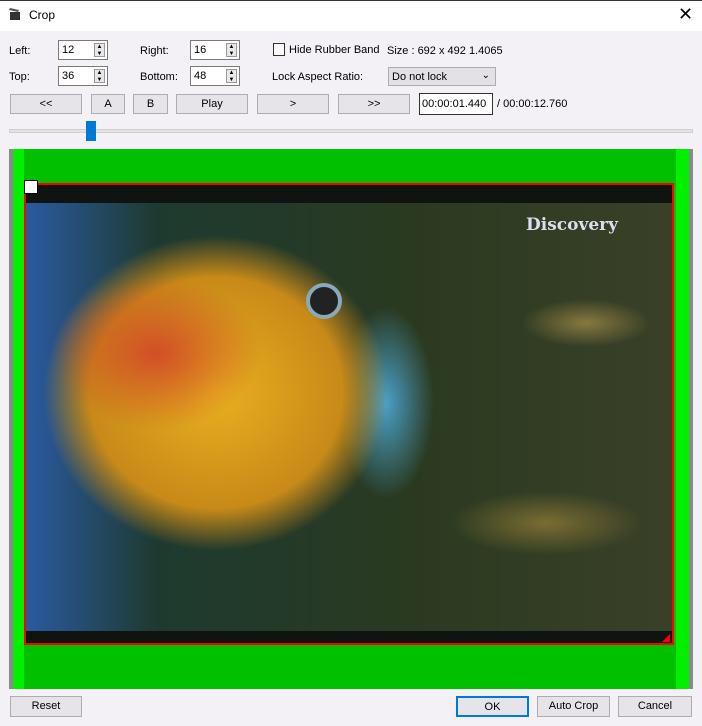  I want to click on top-value: 36, so click(68, 76).